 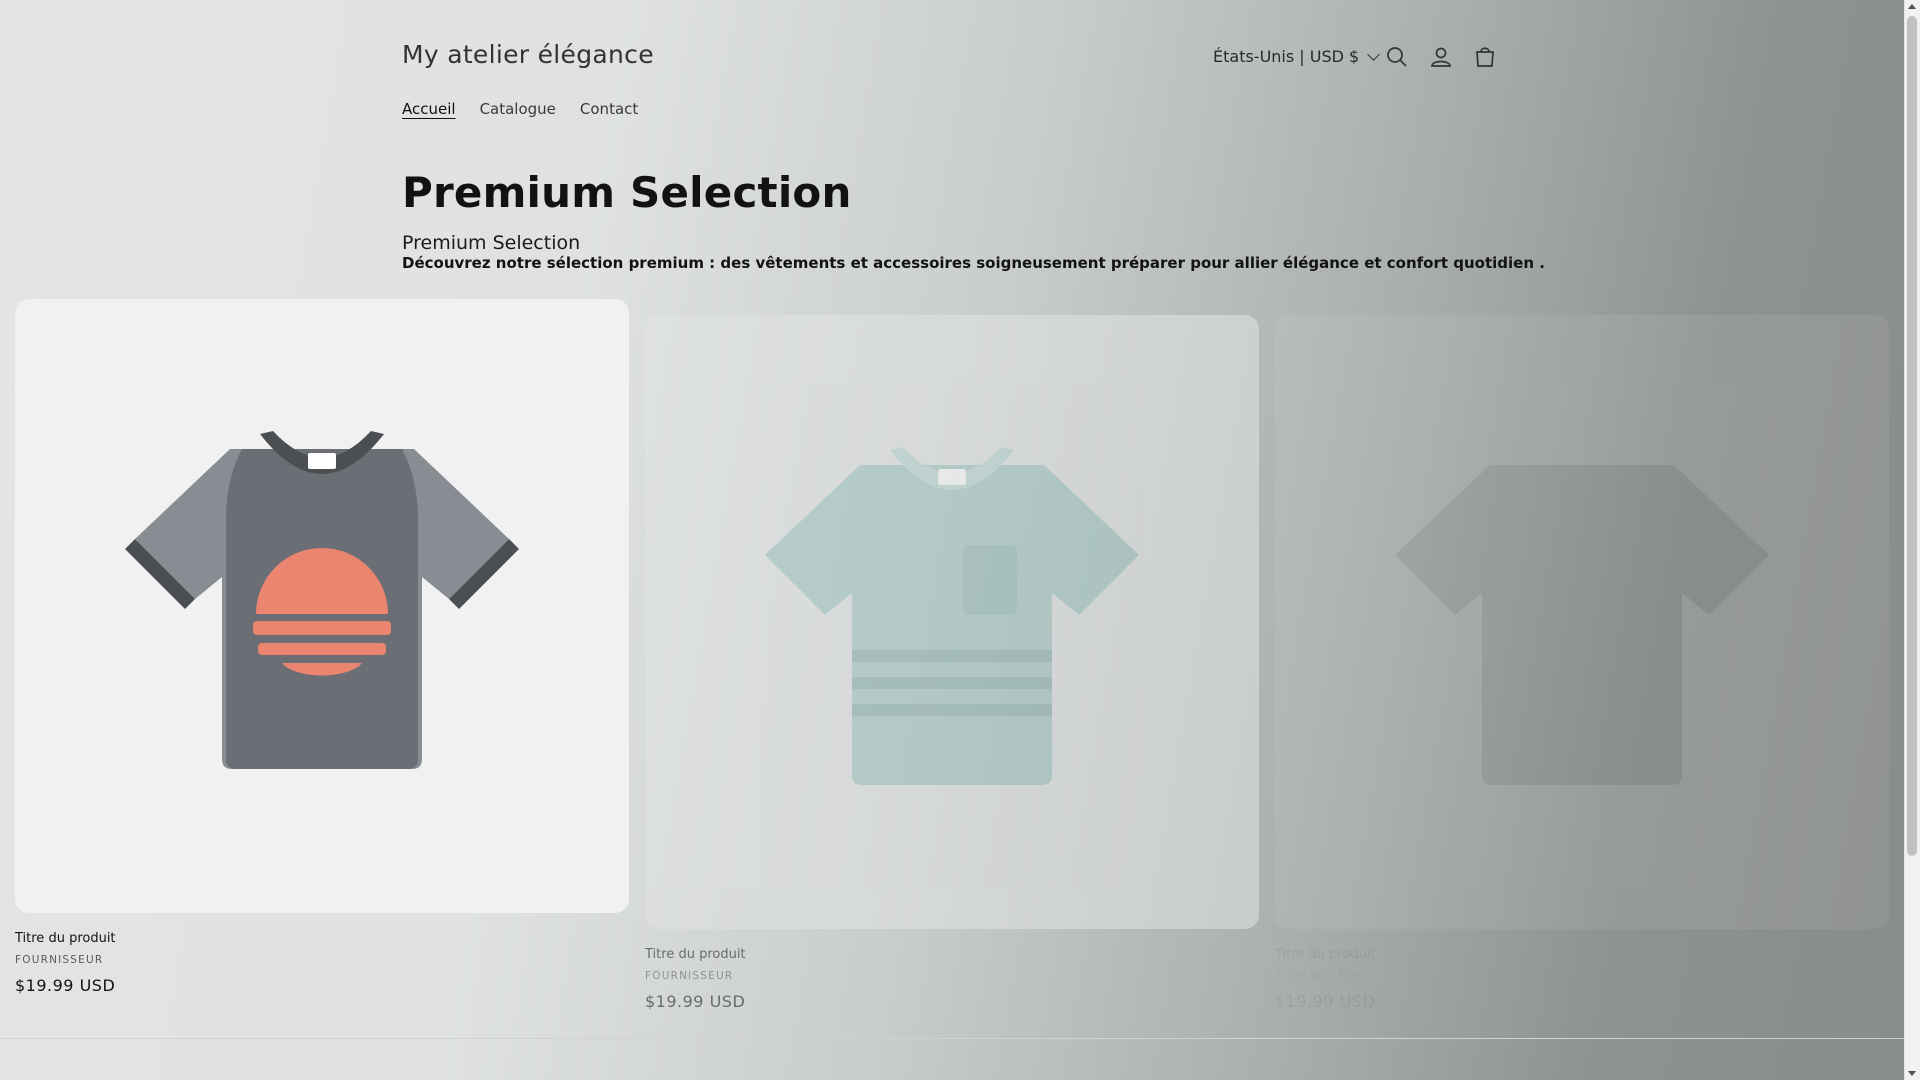 I want to click on nav-item-catalogue: Catalogue, so click(x=518, y=109).